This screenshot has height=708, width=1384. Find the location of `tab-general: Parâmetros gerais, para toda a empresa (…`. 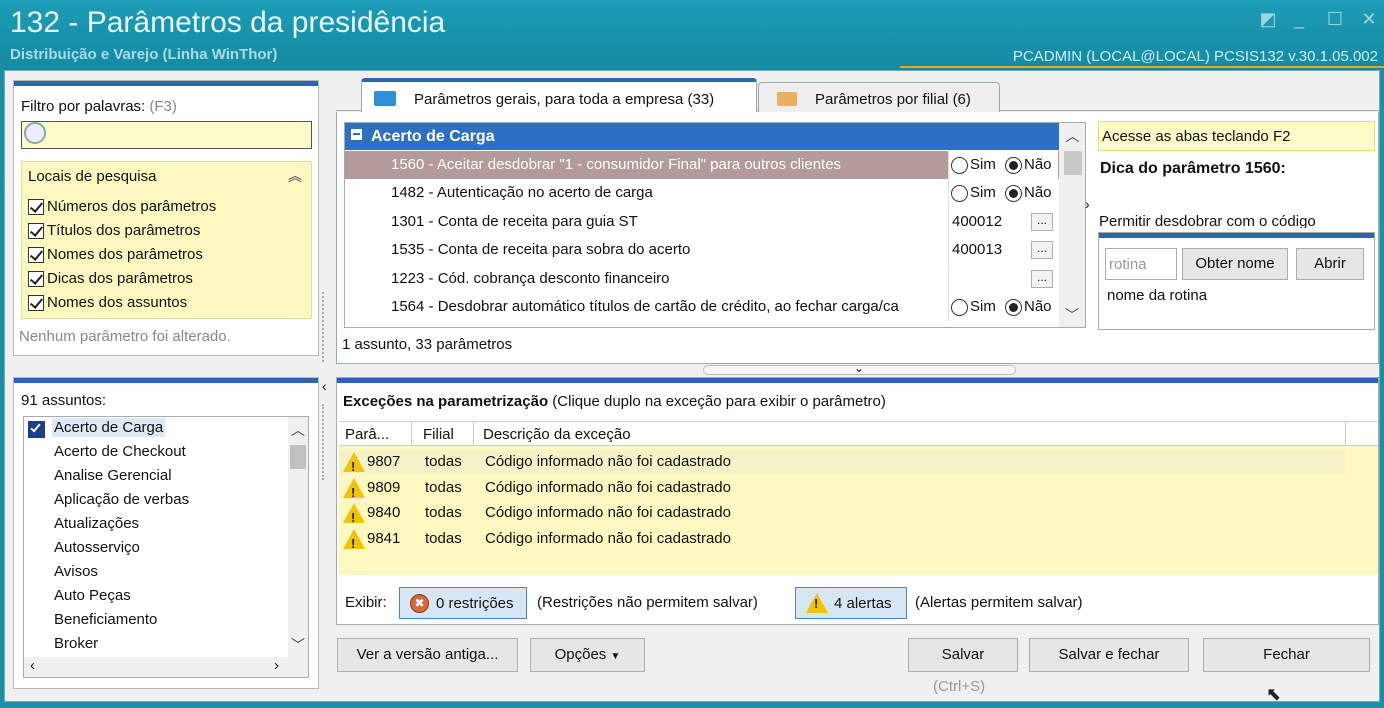

tab-general: Parâmetros gerais, para toda a empresa (… is located at coordinates (559, 96).